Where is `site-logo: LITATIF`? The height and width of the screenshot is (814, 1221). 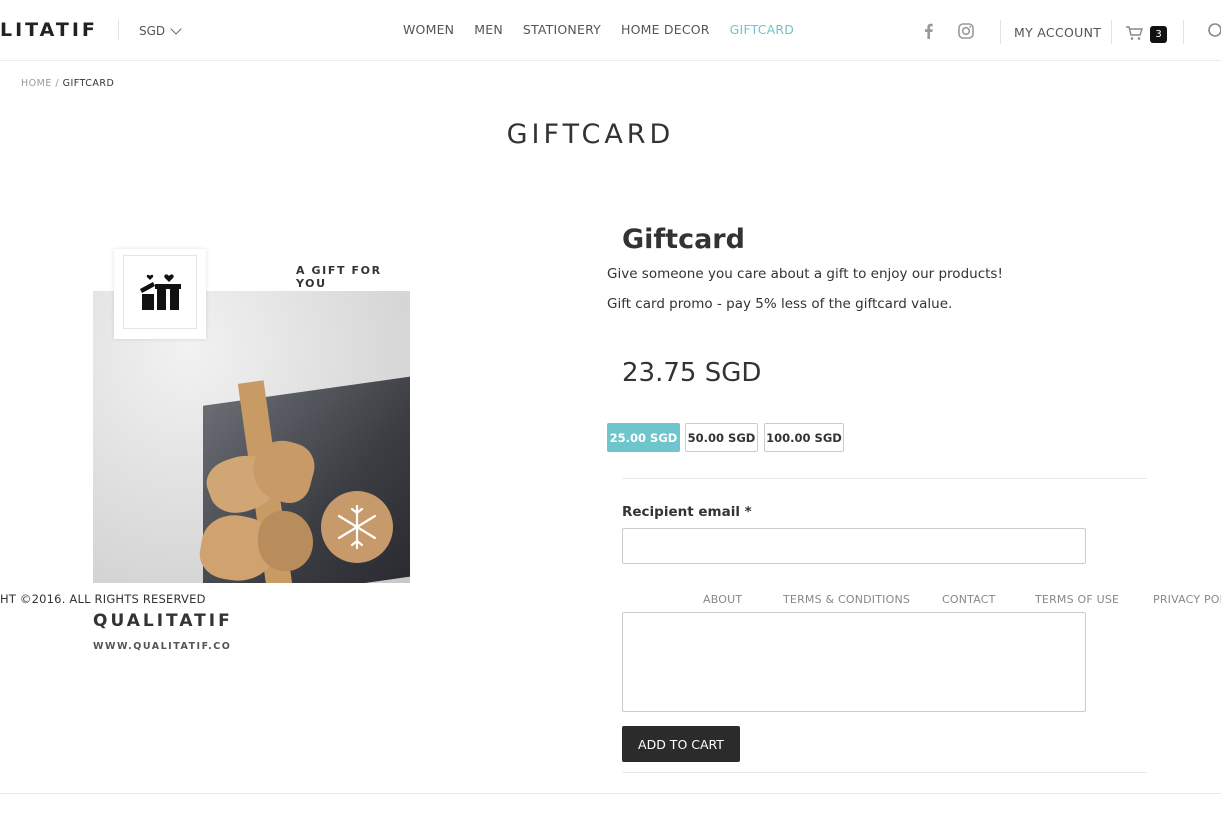
site-logo: LITATIF is located at coordinates (49, 30).